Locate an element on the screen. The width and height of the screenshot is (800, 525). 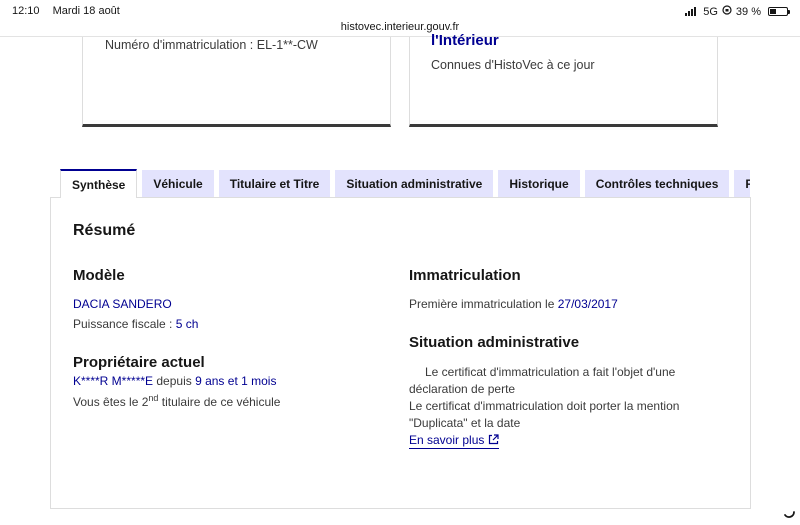
admin-heading: Situation administrative is located at coordinates (494, 342).